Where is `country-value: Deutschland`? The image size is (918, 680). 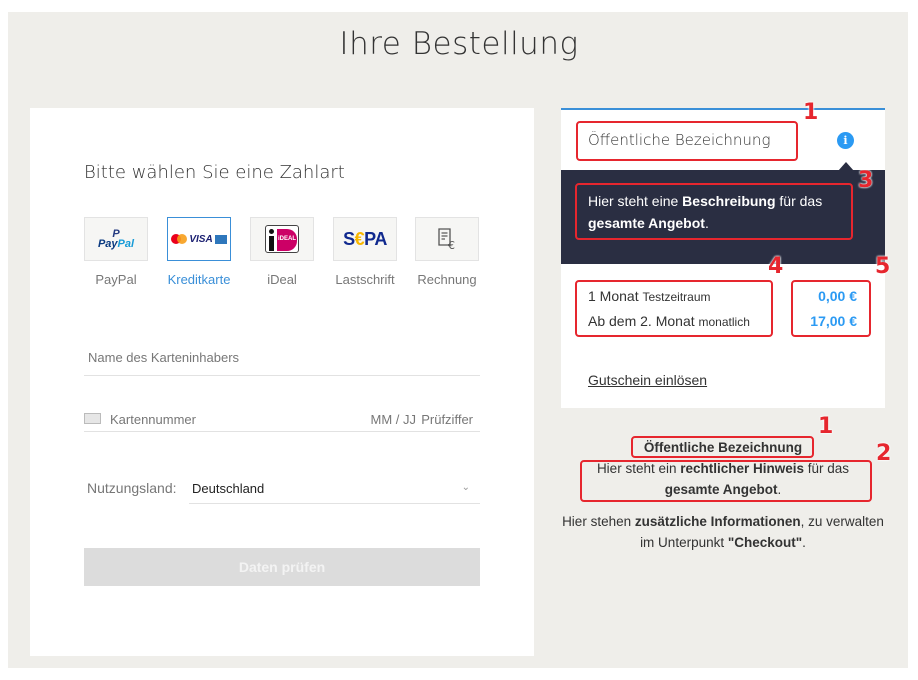
country-value: Deutschland is located at coordinates (228, 488).